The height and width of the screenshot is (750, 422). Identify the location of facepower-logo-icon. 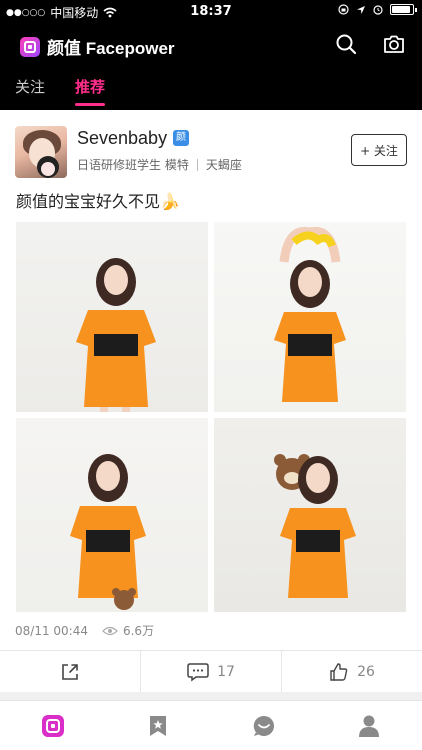
(30, 46).